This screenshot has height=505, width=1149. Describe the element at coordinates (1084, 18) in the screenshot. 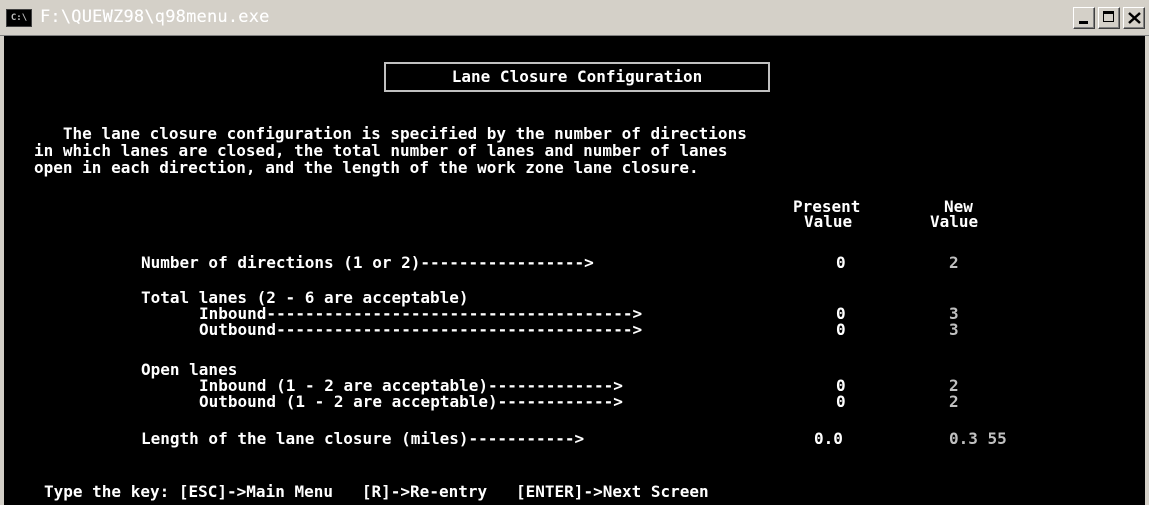

I see `minimize-button` at that location.